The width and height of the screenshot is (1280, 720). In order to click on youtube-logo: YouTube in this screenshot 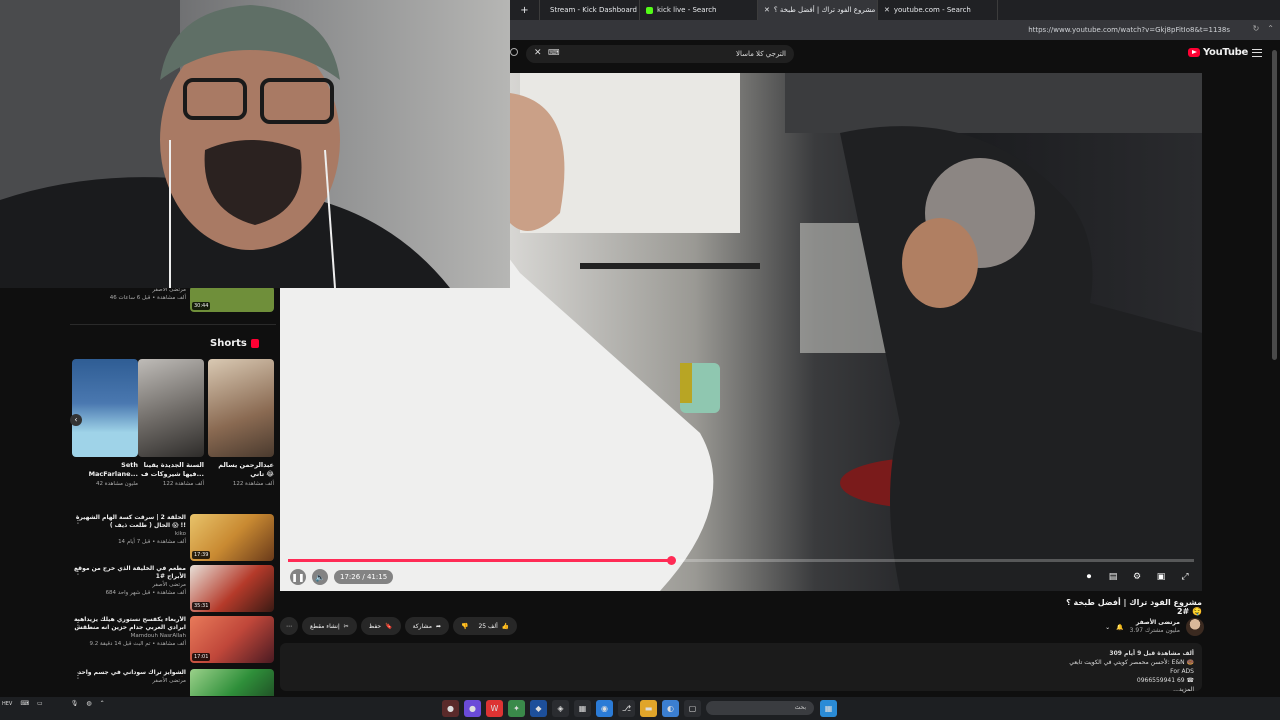, I will do `click(1218, 52)`.